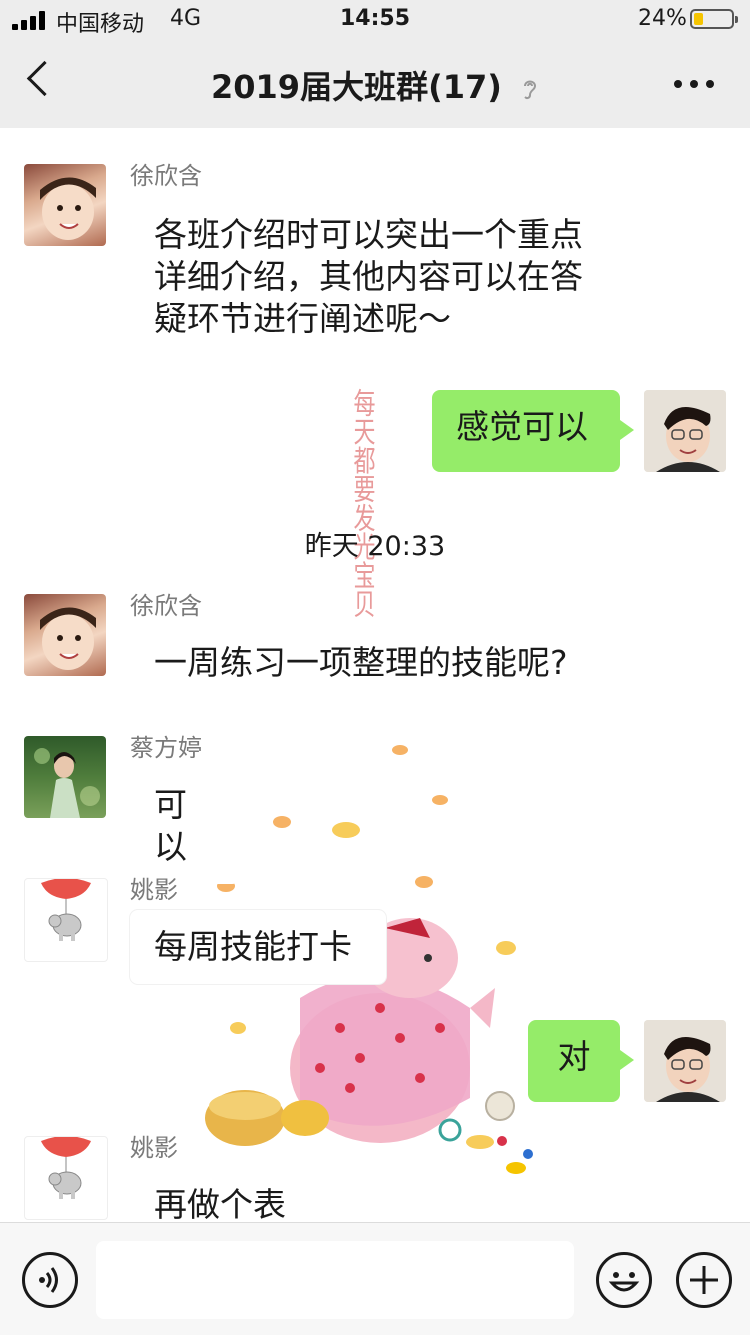 This screenshot has width=750, height=1335. I want to click on message-bubble-outgoing: 对, so click(581, 1061).